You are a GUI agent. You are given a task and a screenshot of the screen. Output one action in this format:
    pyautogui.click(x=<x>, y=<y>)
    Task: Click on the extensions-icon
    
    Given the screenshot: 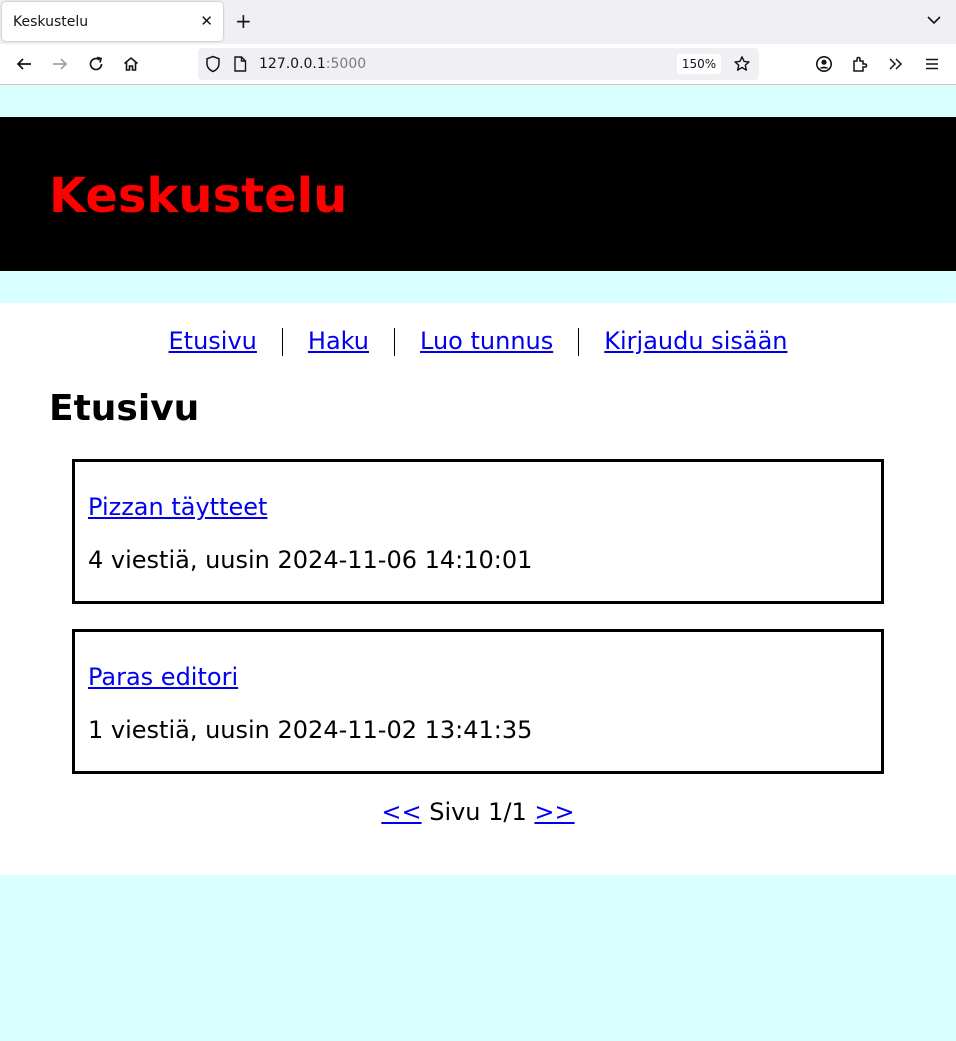 What is the action you would take?
    pyautogui.click(x=860, y=64)
    